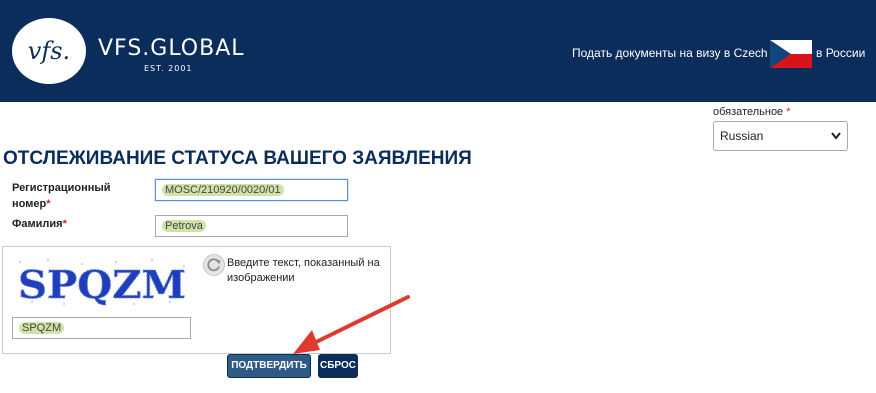  Describe the element at coordinates (742, 136) in the screenshot. I see `language-selected-value: Russian` at that location.